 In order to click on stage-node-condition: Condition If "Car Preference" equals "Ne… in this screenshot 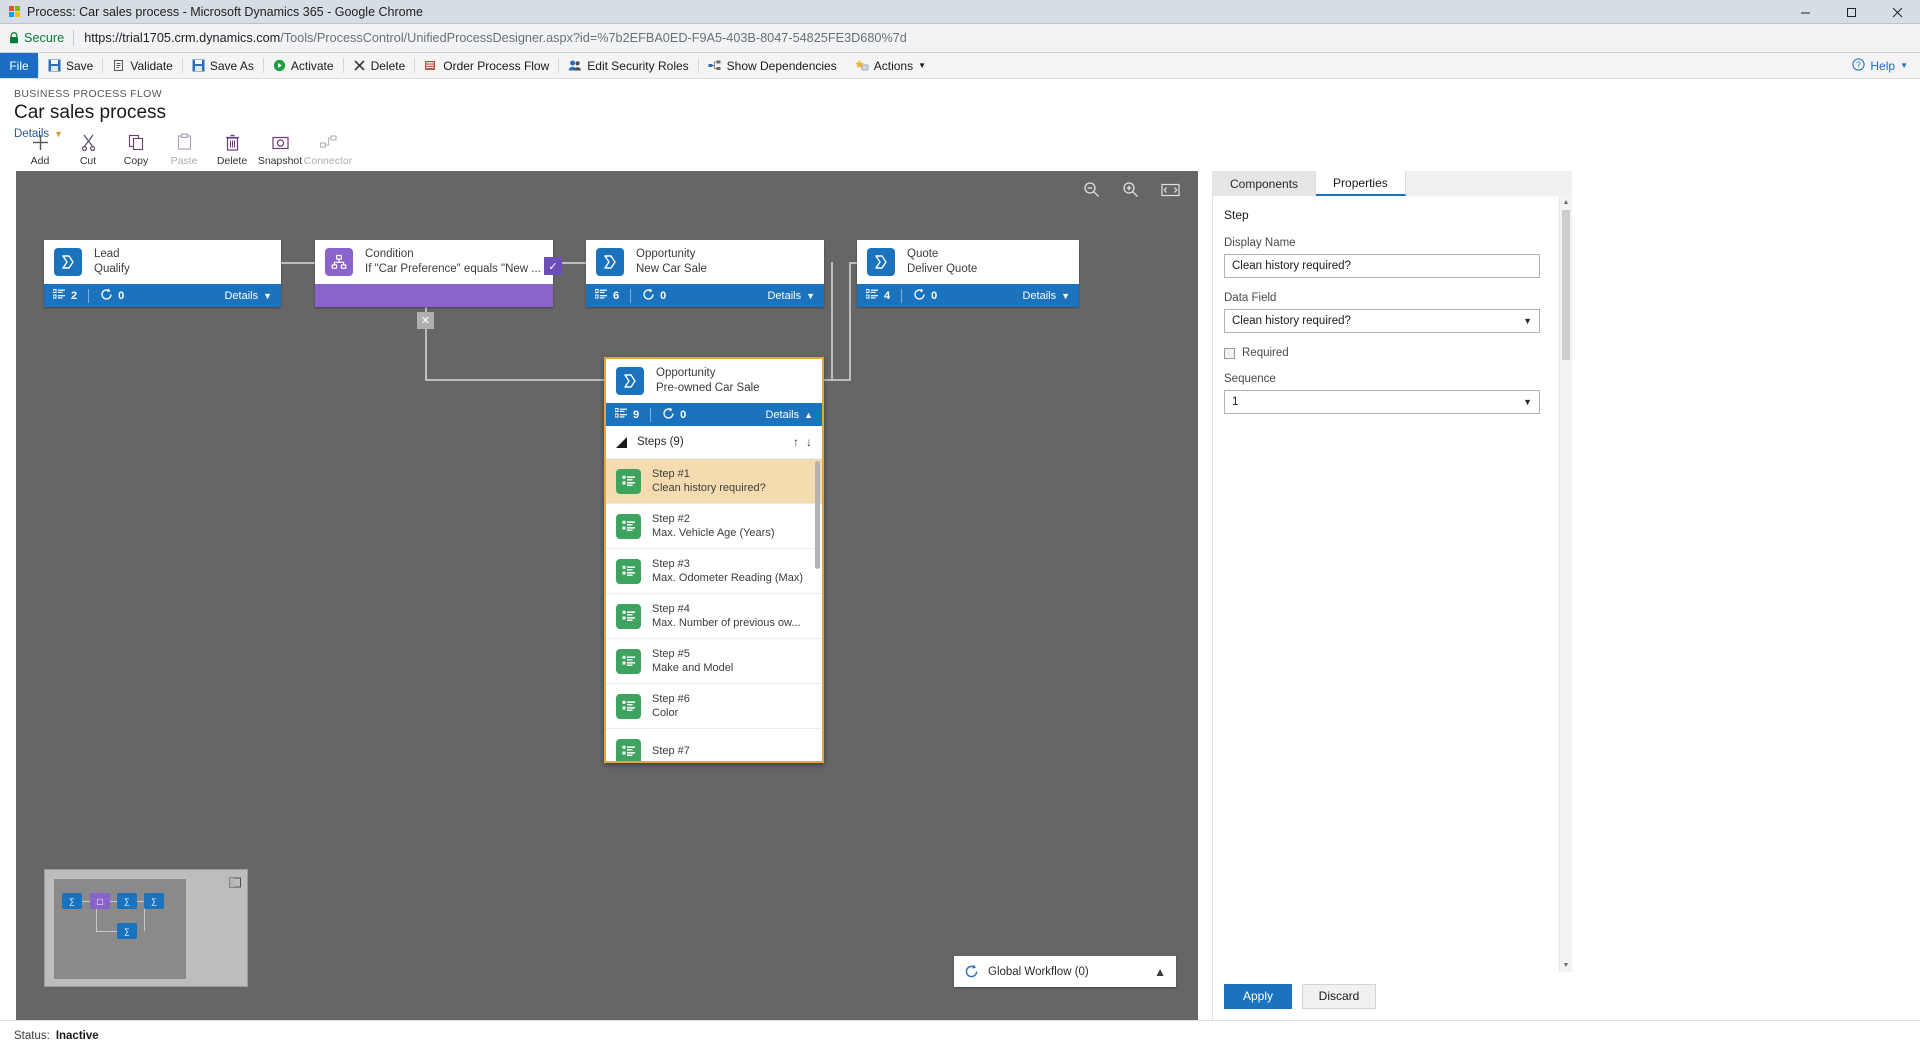, I will do `click(434, 273)`.